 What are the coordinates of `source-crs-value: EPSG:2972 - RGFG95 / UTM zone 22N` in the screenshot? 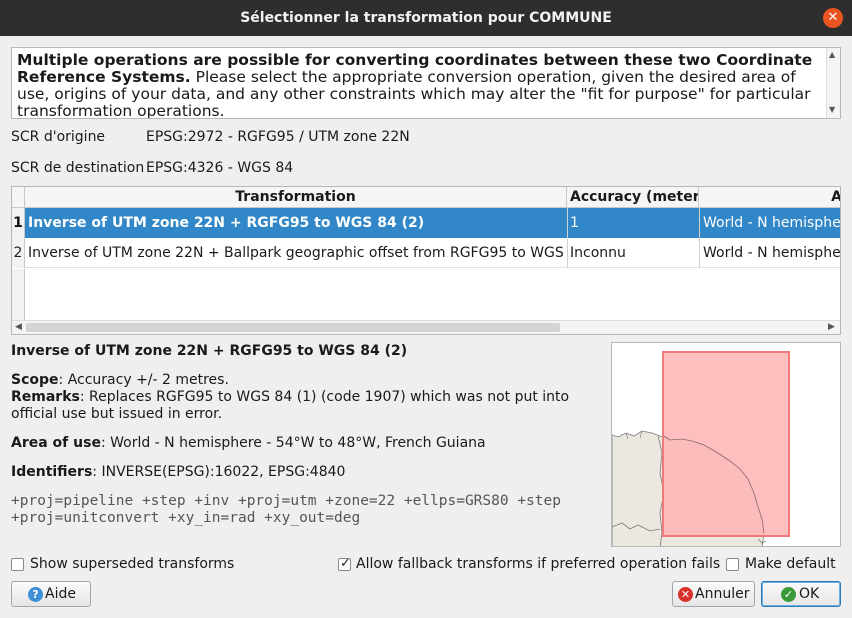 It's located at (278, 137).